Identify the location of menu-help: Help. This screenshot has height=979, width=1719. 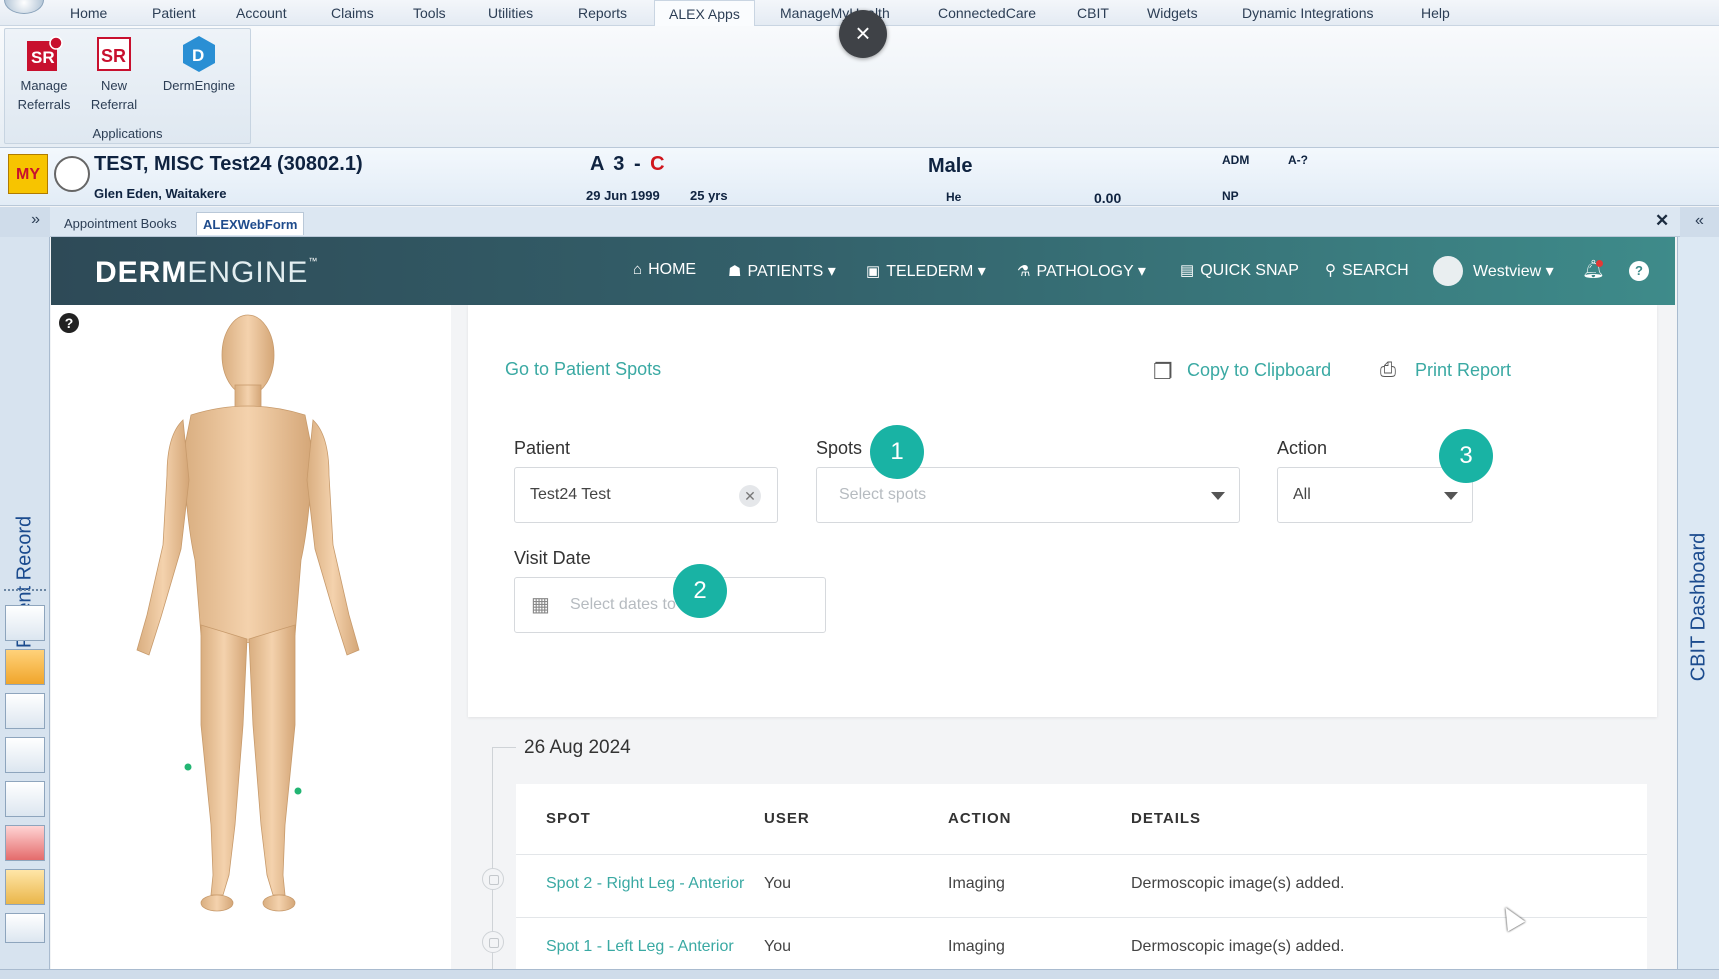
(1435, 13).